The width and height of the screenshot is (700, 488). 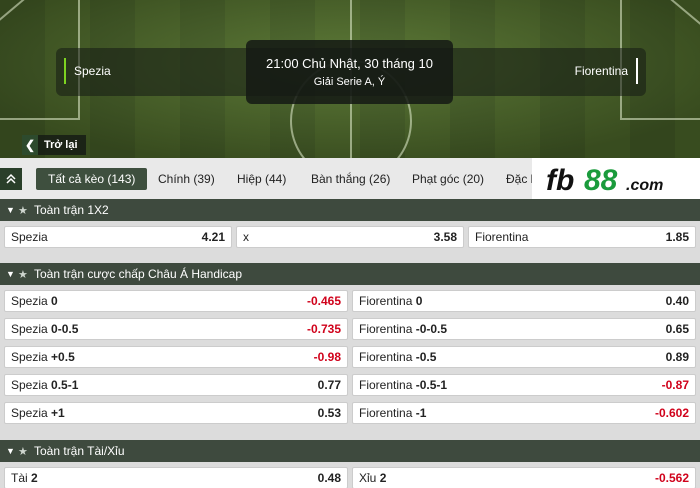 What do you see at coordinates (524, 385) in the screenshot?
I see `handicap-away-cell: Fiorentina -0.5-1 -0.87` at bounding box center [524, 385].